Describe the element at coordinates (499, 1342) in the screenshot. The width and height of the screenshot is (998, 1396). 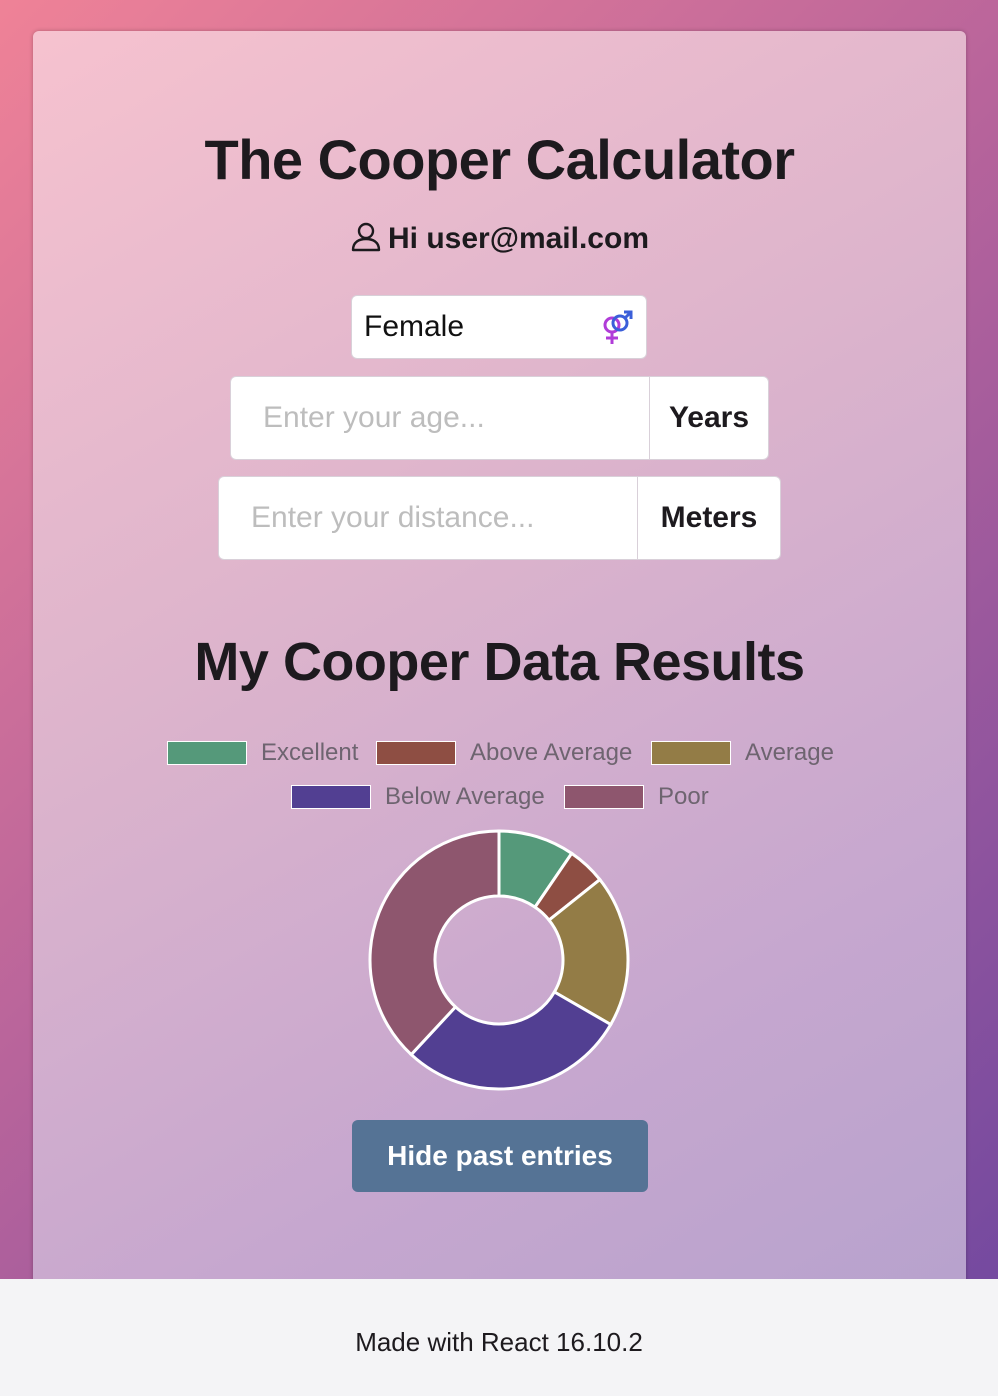
I see `footer-text: Made with React 16.10.2` at that location.